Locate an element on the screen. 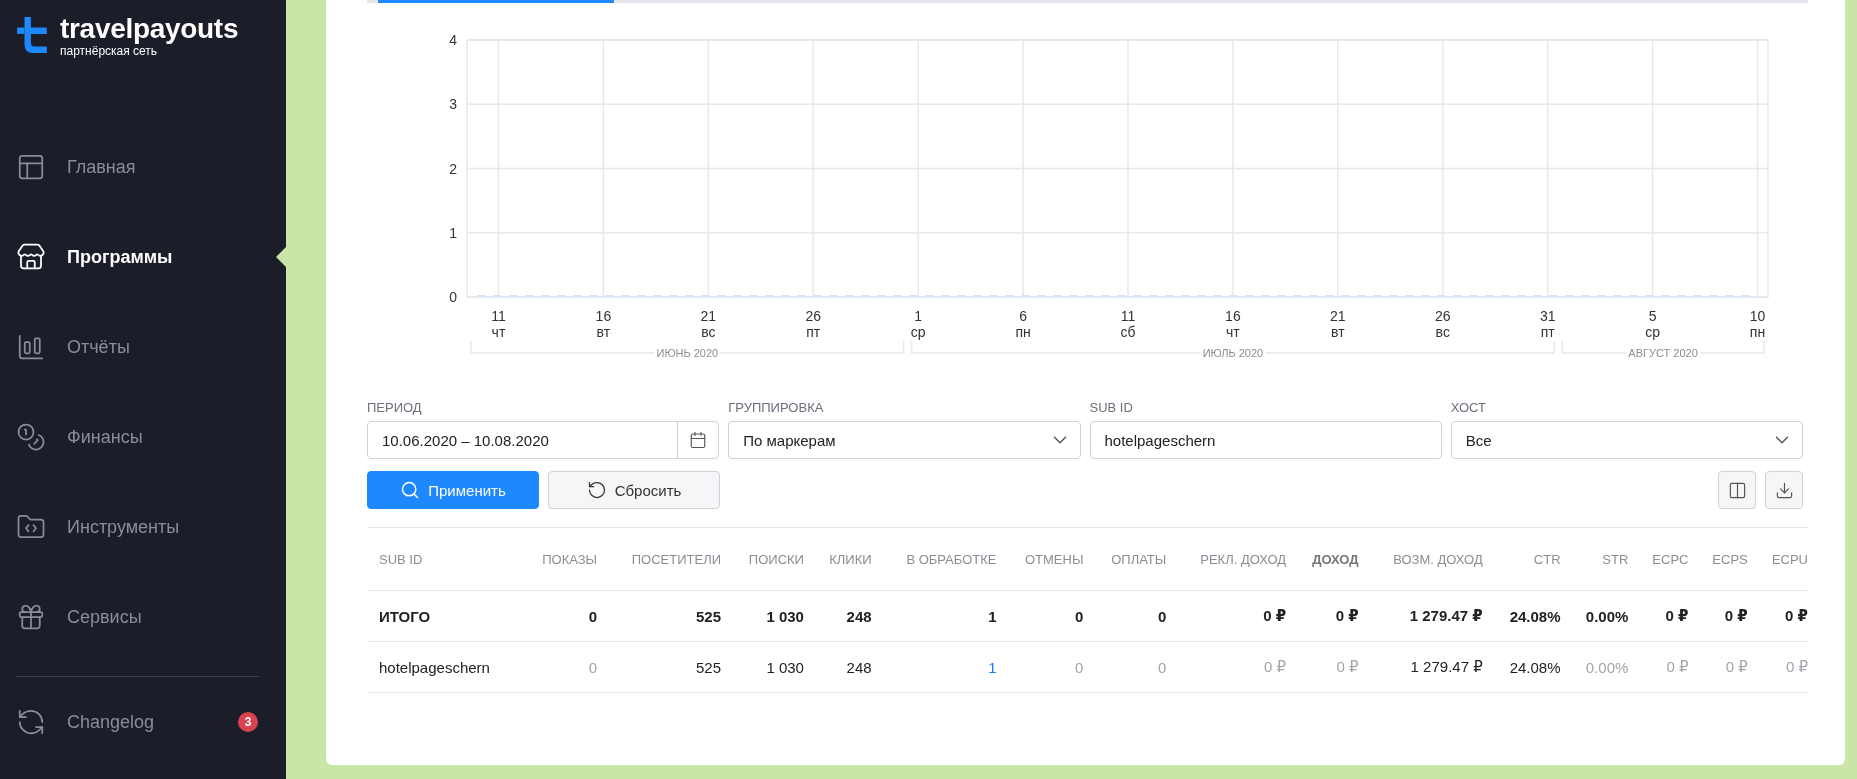 The width and height of the screenshot is (1857, 779). logo-name: travelpayouts is located at coordinates (149, 29).